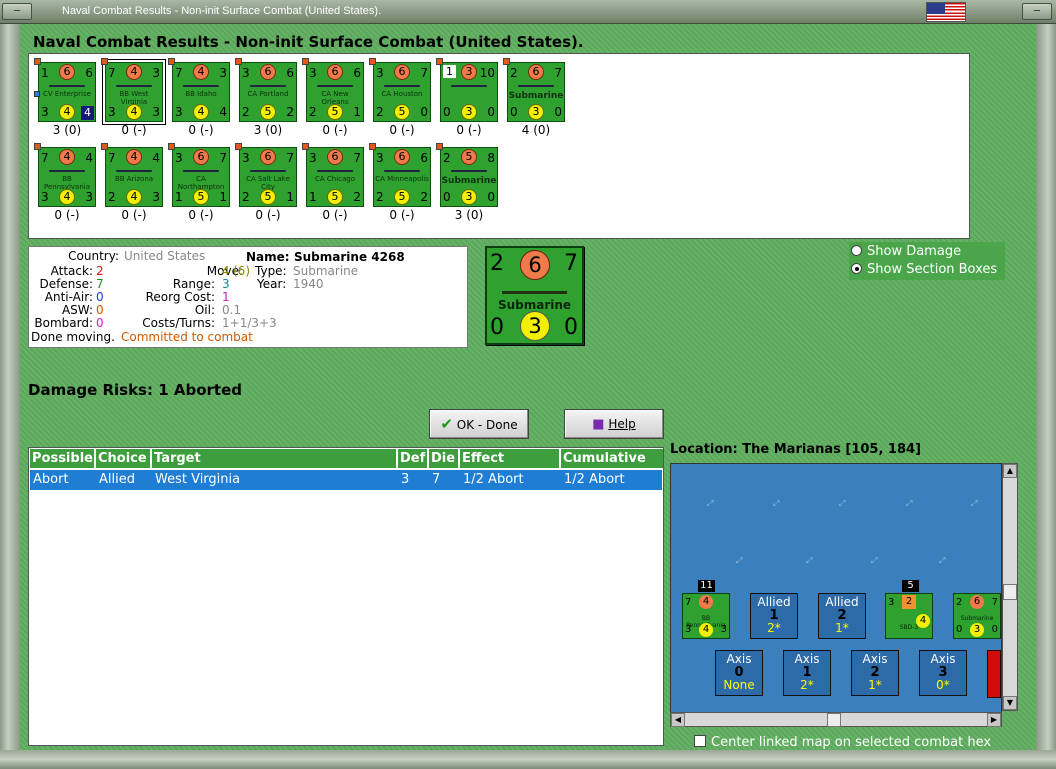 The image size is (1056, 769). What do you see at coordinates (909, 616) in the screenshot?
I see `map-counter-sbd3: 3 2 SBD-3 4` at bounding box center [909, 616].